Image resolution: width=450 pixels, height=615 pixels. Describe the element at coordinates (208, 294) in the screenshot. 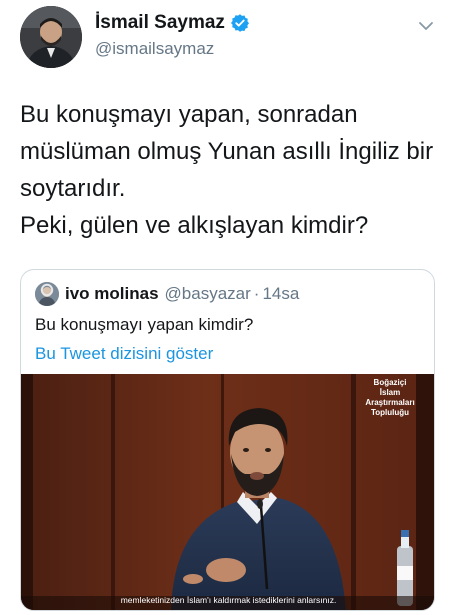

I see `quoted-handle: @basyazar` at that location.